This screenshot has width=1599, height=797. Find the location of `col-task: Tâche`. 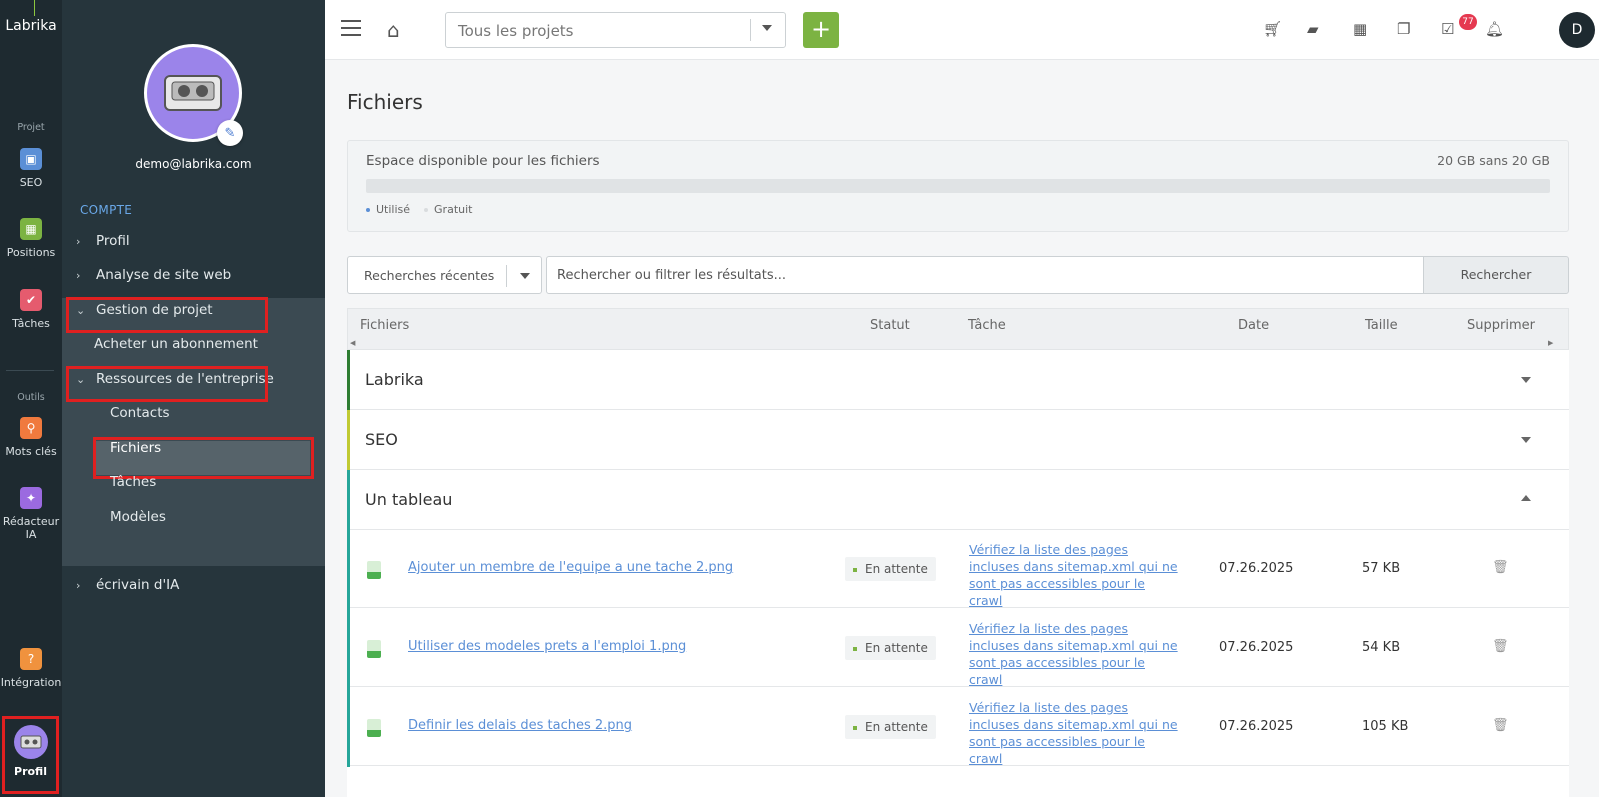

col-task: Tâche is located at coordinates (987, 325).